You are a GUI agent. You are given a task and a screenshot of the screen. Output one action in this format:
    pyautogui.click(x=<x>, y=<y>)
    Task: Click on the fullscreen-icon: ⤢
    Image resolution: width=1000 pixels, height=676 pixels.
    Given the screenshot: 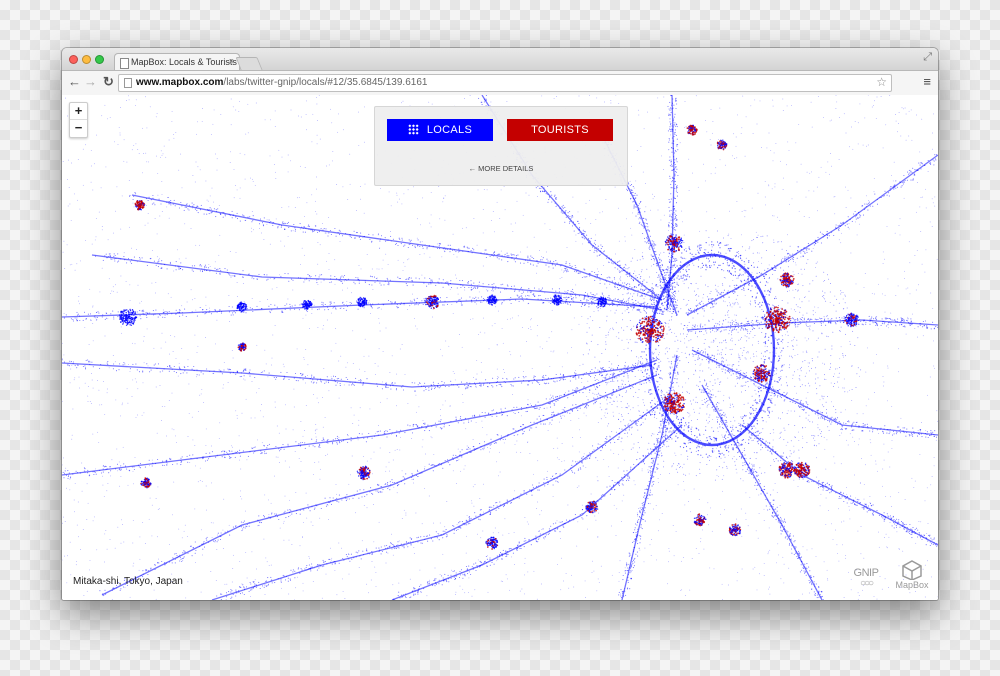 What is the action you would take?
    pyautogui.click(x=927, y=57)
    